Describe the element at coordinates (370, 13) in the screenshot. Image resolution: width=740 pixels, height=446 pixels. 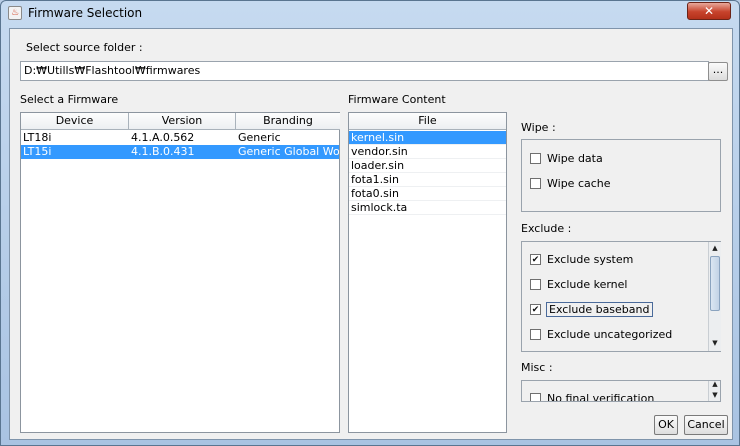
I see `title-bar: ♨ Firmware Selection ✕` at that location.